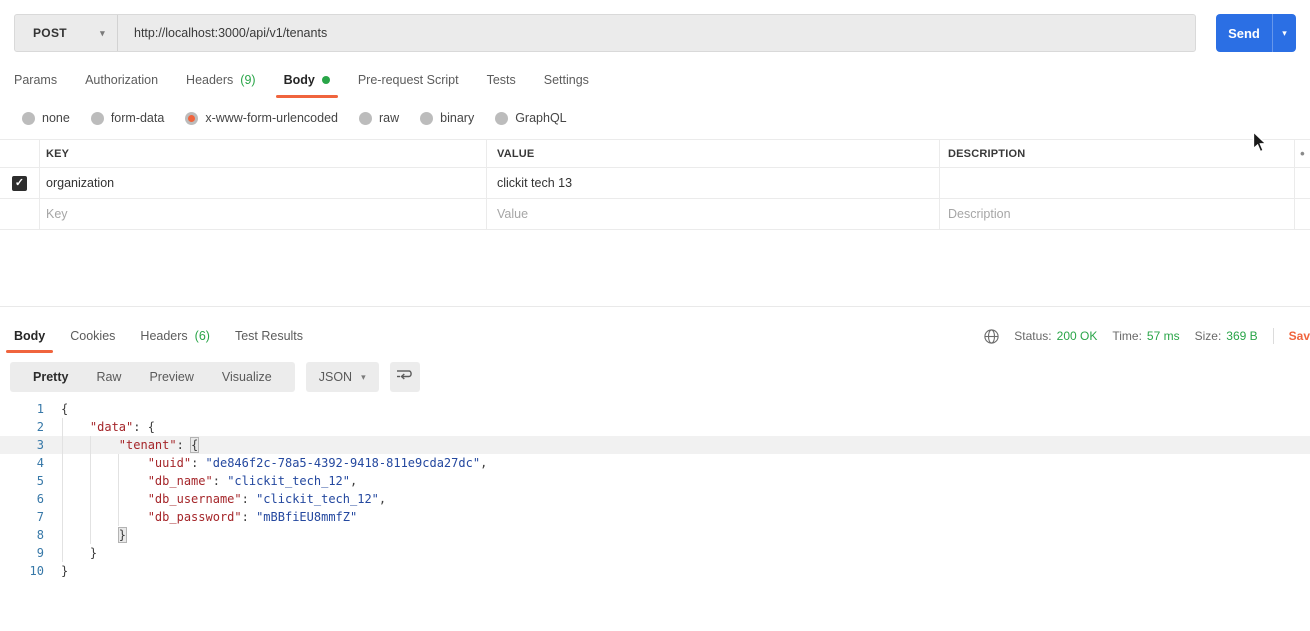 The width and height of the screenshot is (1310, 631). I want to click on body-mode-label: binary, so click(457, 118).